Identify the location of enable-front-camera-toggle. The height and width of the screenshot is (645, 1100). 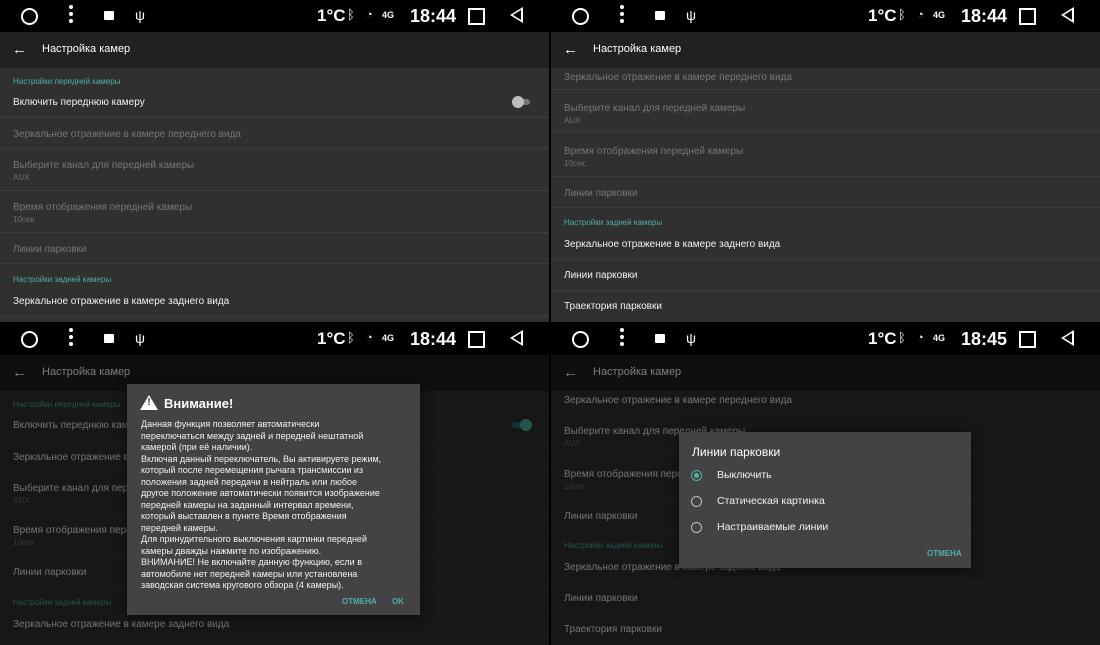
(521, 102).